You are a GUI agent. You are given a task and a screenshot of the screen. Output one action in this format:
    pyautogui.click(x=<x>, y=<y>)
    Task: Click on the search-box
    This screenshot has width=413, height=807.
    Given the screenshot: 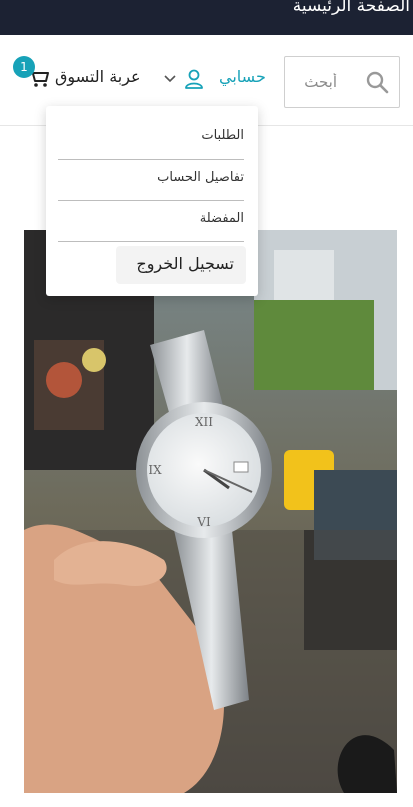 What is the action you would take?
    pyautogui.click(x=342, y=82)
    